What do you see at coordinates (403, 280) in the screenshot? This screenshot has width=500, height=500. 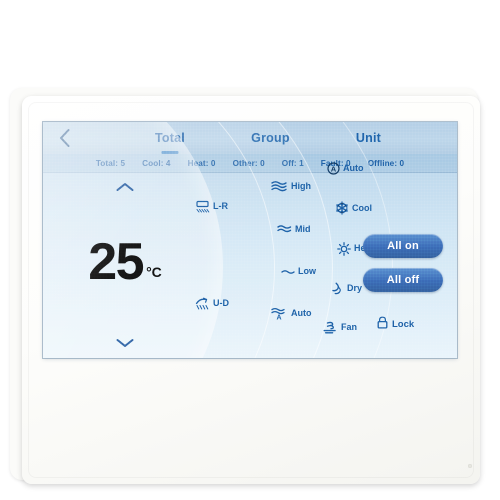 I see `all-off-button: All off` at bounding box center [403, 280].